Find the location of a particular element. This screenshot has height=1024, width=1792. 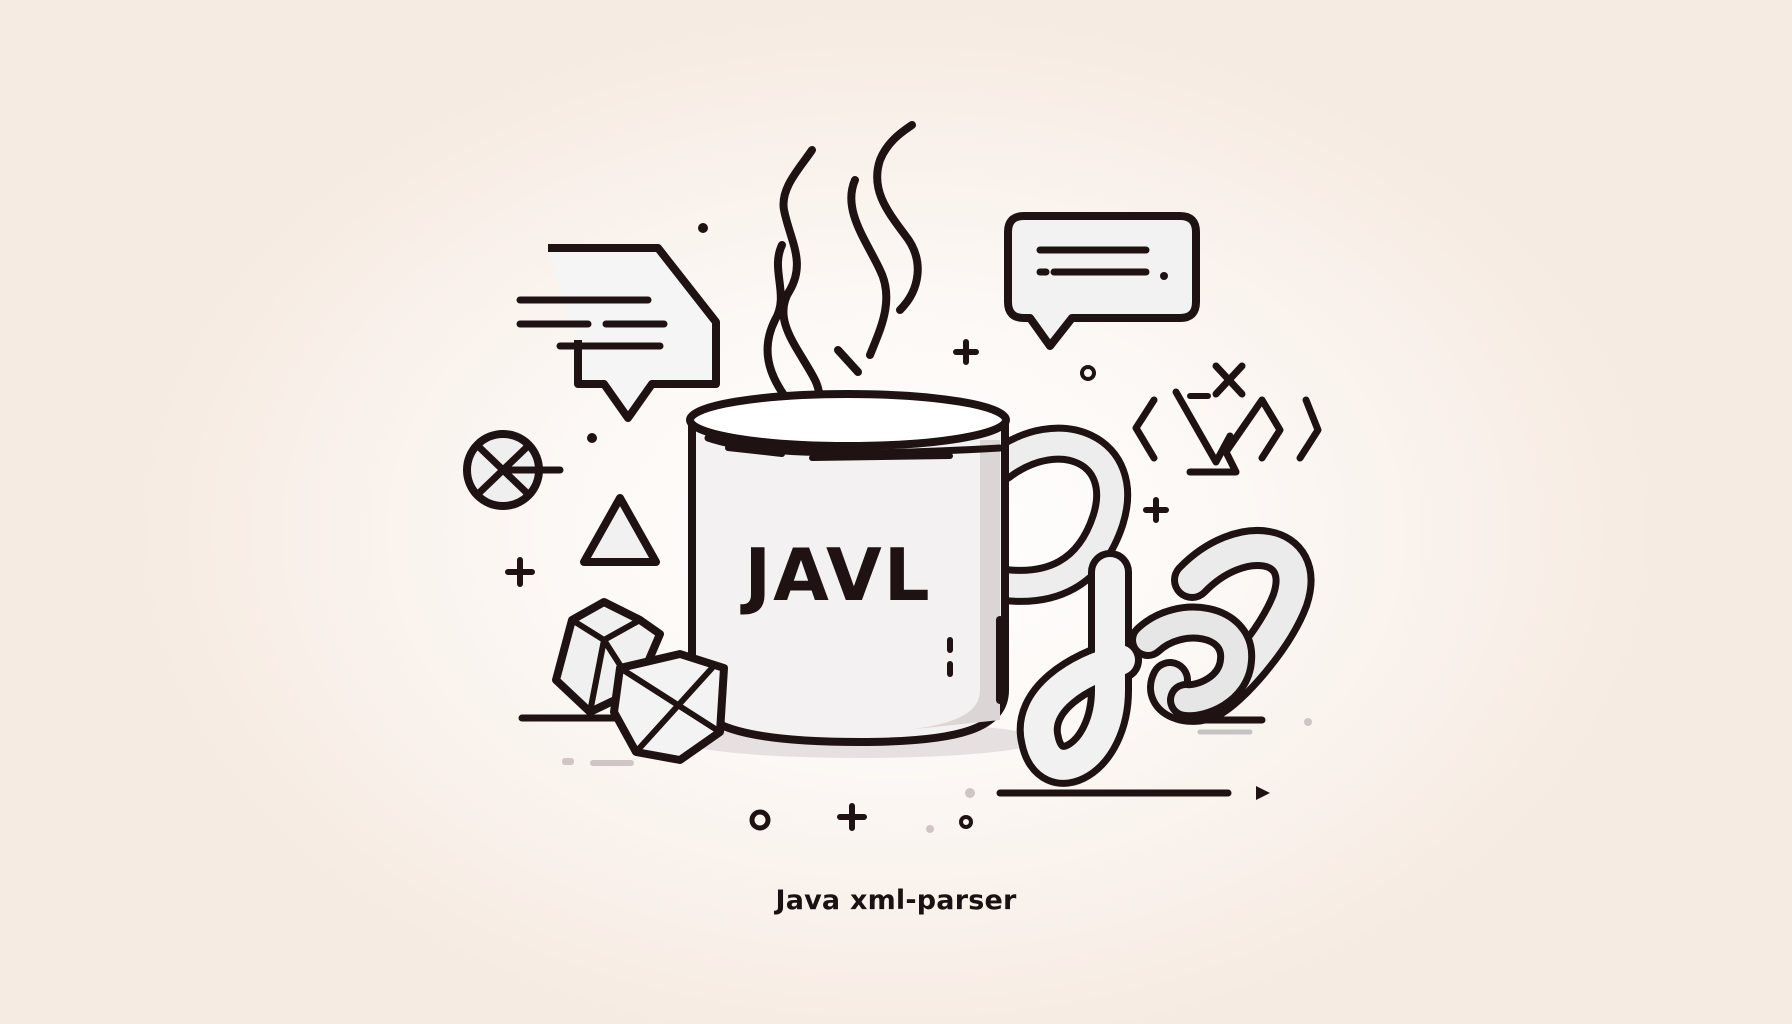

speech-bubble-icon is located at coordinates (618, 333).